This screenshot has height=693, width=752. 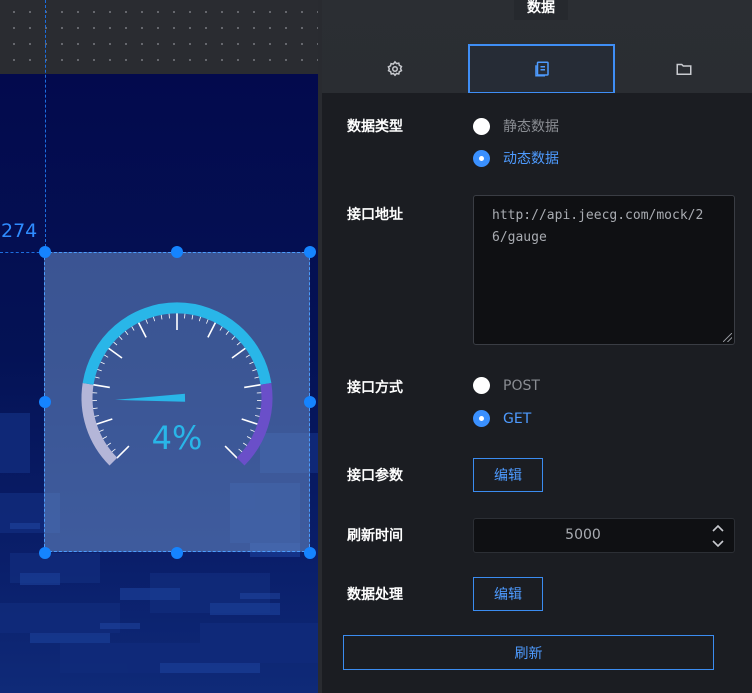 I want to click on api-url-value: http://api.jeecg.com/mock/26/gauge, so click(x=598, y=226).